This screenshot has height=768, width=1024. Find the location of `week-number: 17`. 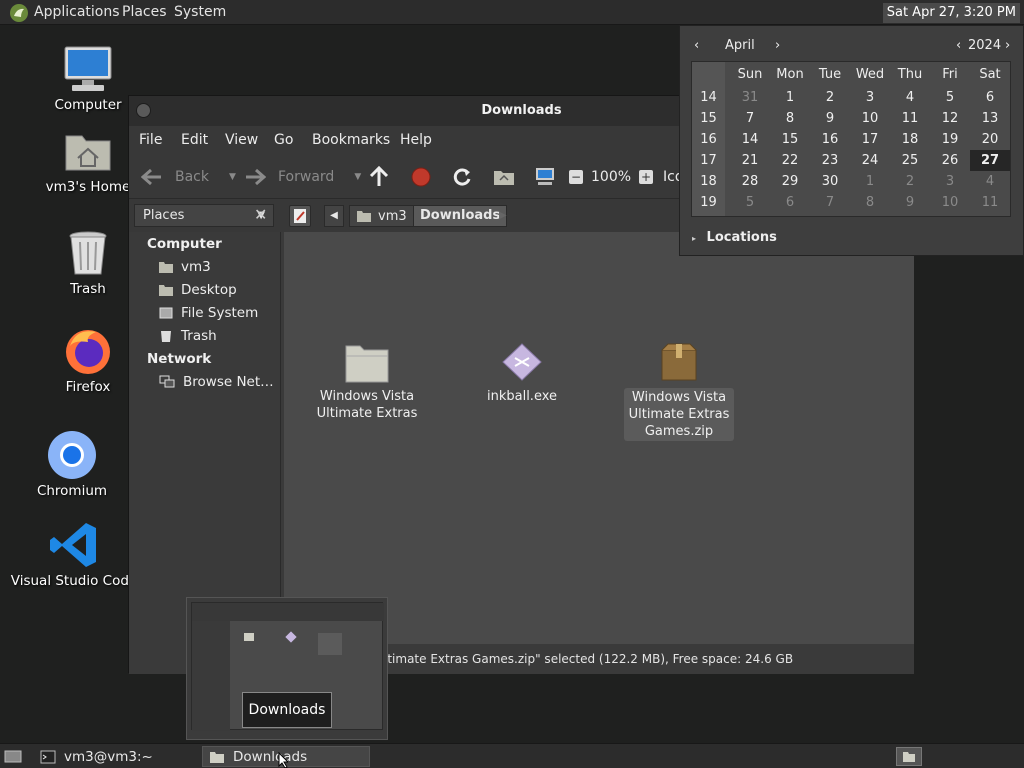

week-number: 17 is located at coordinates (708, 160).